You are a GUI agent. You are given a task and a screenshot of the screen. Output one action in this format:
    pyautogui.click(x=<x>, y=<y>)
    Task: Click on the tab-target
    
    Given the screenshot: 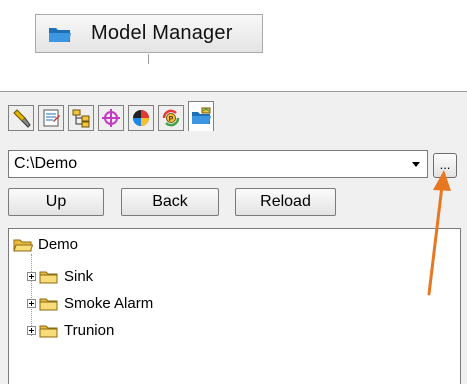 What is the action you would take?
    pyautogui.click(x=111, y=118)
    